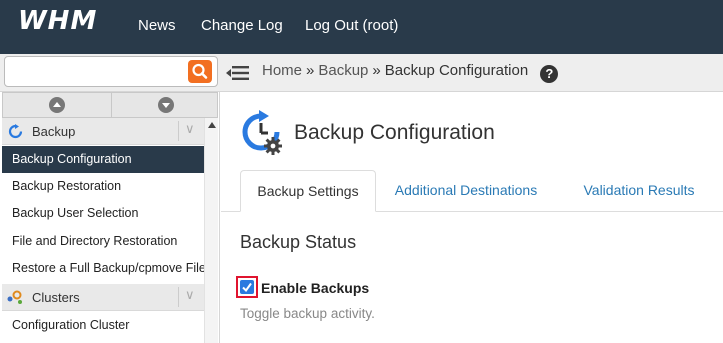  Describe the element at coordinates (103, 131) in the screenshot. I see `sidebar-group-backup: Backup ∨` at that location.